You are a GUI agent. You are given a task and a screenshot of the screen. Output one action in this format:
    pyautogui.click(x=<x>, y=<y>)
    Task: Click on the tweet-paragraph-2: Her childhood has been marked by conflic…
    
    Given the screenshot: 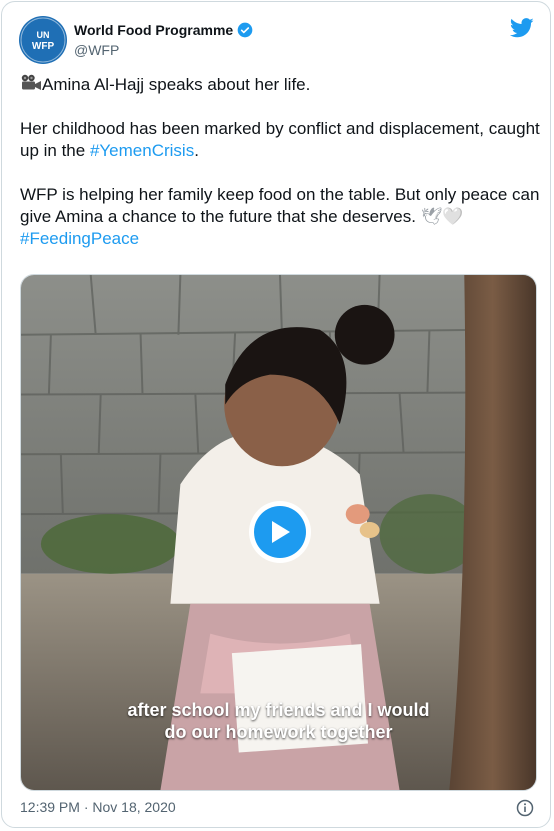 What is the action you would take?
    pyautogui.click(x=280, y=140)
    